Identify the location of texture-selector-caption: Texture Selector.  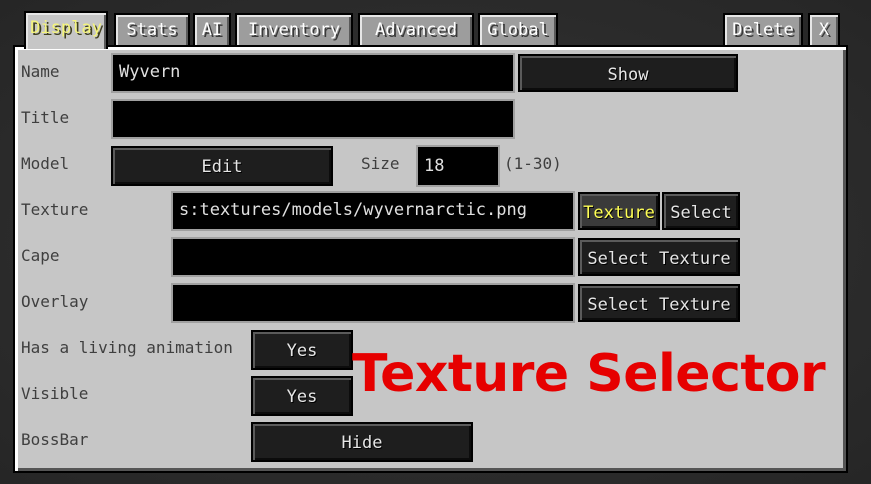
(589, 374).